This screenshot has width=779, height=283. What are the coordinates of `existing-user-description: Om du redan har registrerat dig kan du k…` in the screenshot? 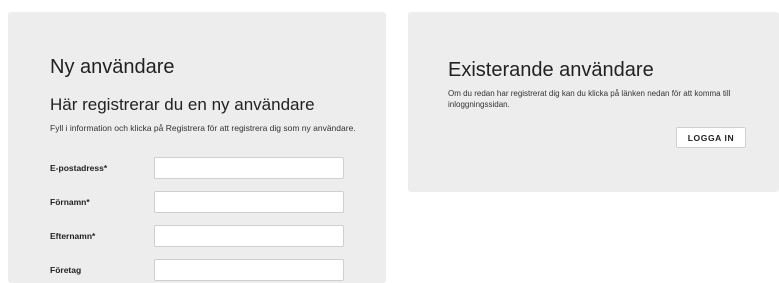 It's located at (589, 99).